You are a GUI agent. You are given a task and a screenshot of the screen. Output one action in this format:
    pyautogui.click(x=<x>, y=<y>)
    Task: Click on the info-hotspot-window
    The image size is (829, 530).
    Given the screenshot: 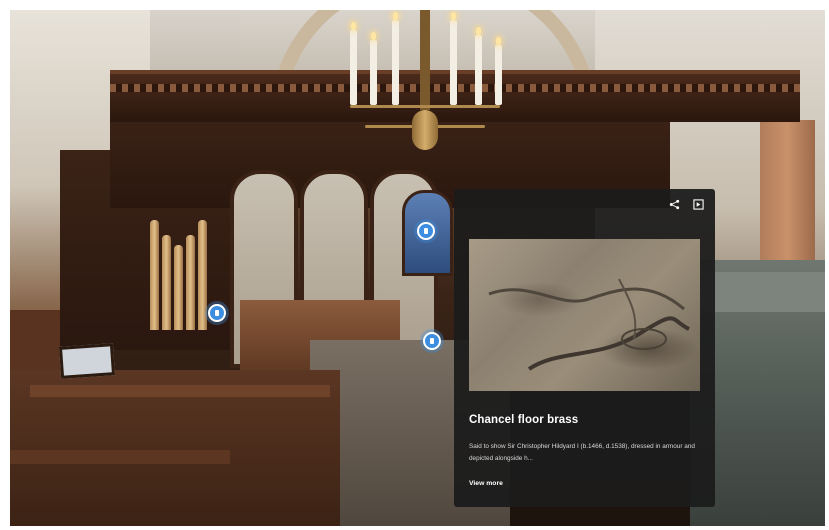 What is the action you would take?
    pyautogui.click(x=426, y=231)
    